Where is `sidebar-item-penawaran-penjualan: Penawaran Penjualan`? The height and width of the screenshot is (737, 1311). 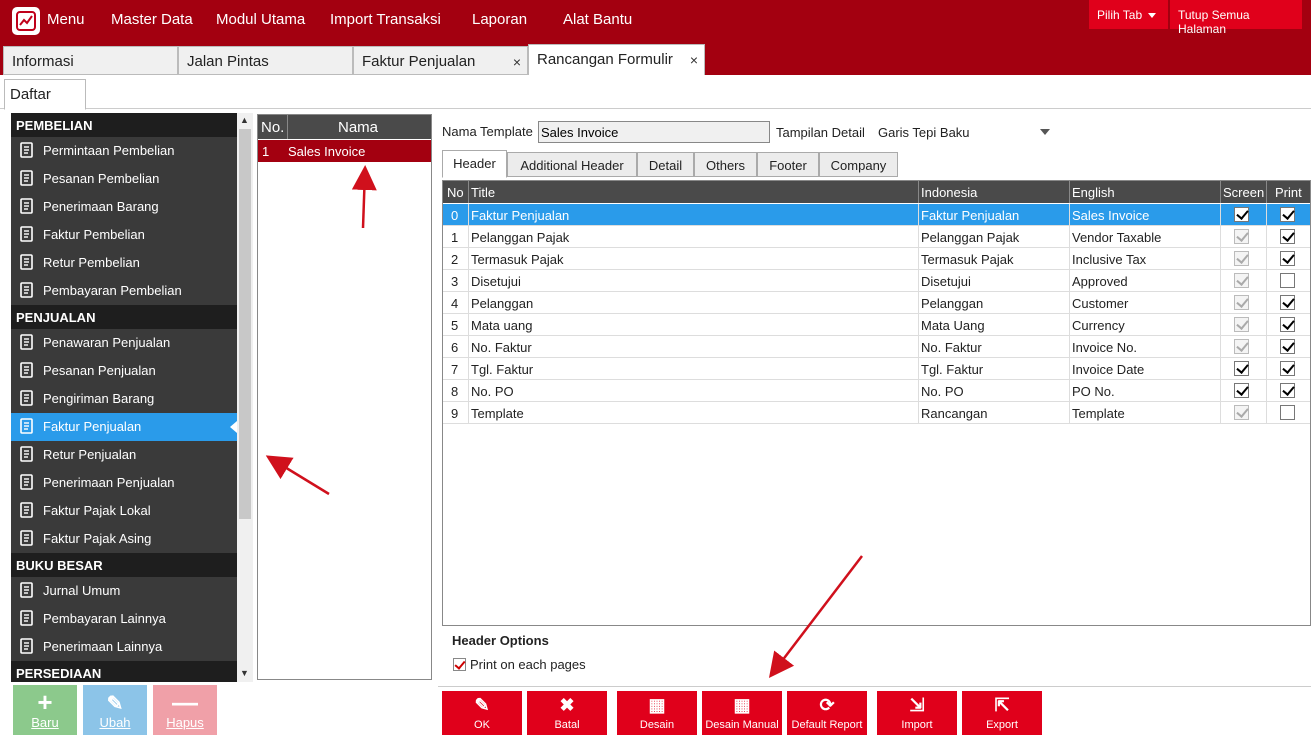 sidebar-item-penawaran-penjualan: Penawaran Penjualan is located at coordinates (124, 343).